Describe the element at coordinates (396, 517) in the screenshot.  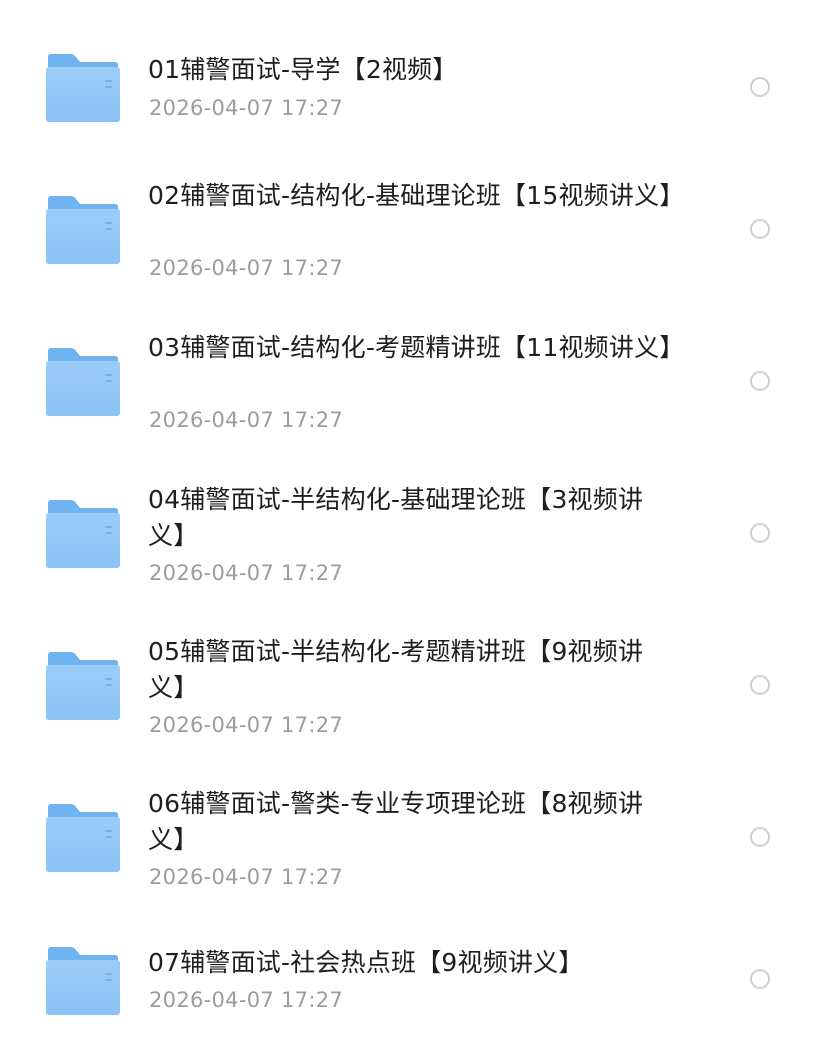
I see `folder-name: 04辅警面试-半结构化-基础理论班【3视频讲义】` at that location.